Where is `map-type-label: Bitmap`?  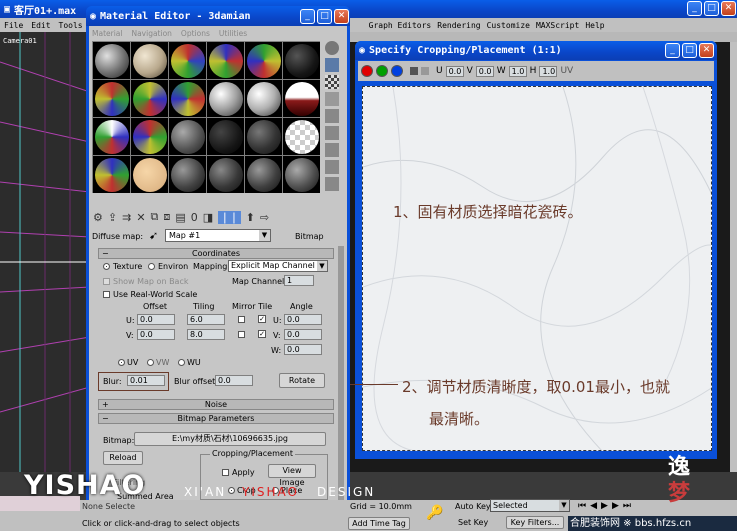 map-type-label: Bitmap is located at coordinates (309, 236).